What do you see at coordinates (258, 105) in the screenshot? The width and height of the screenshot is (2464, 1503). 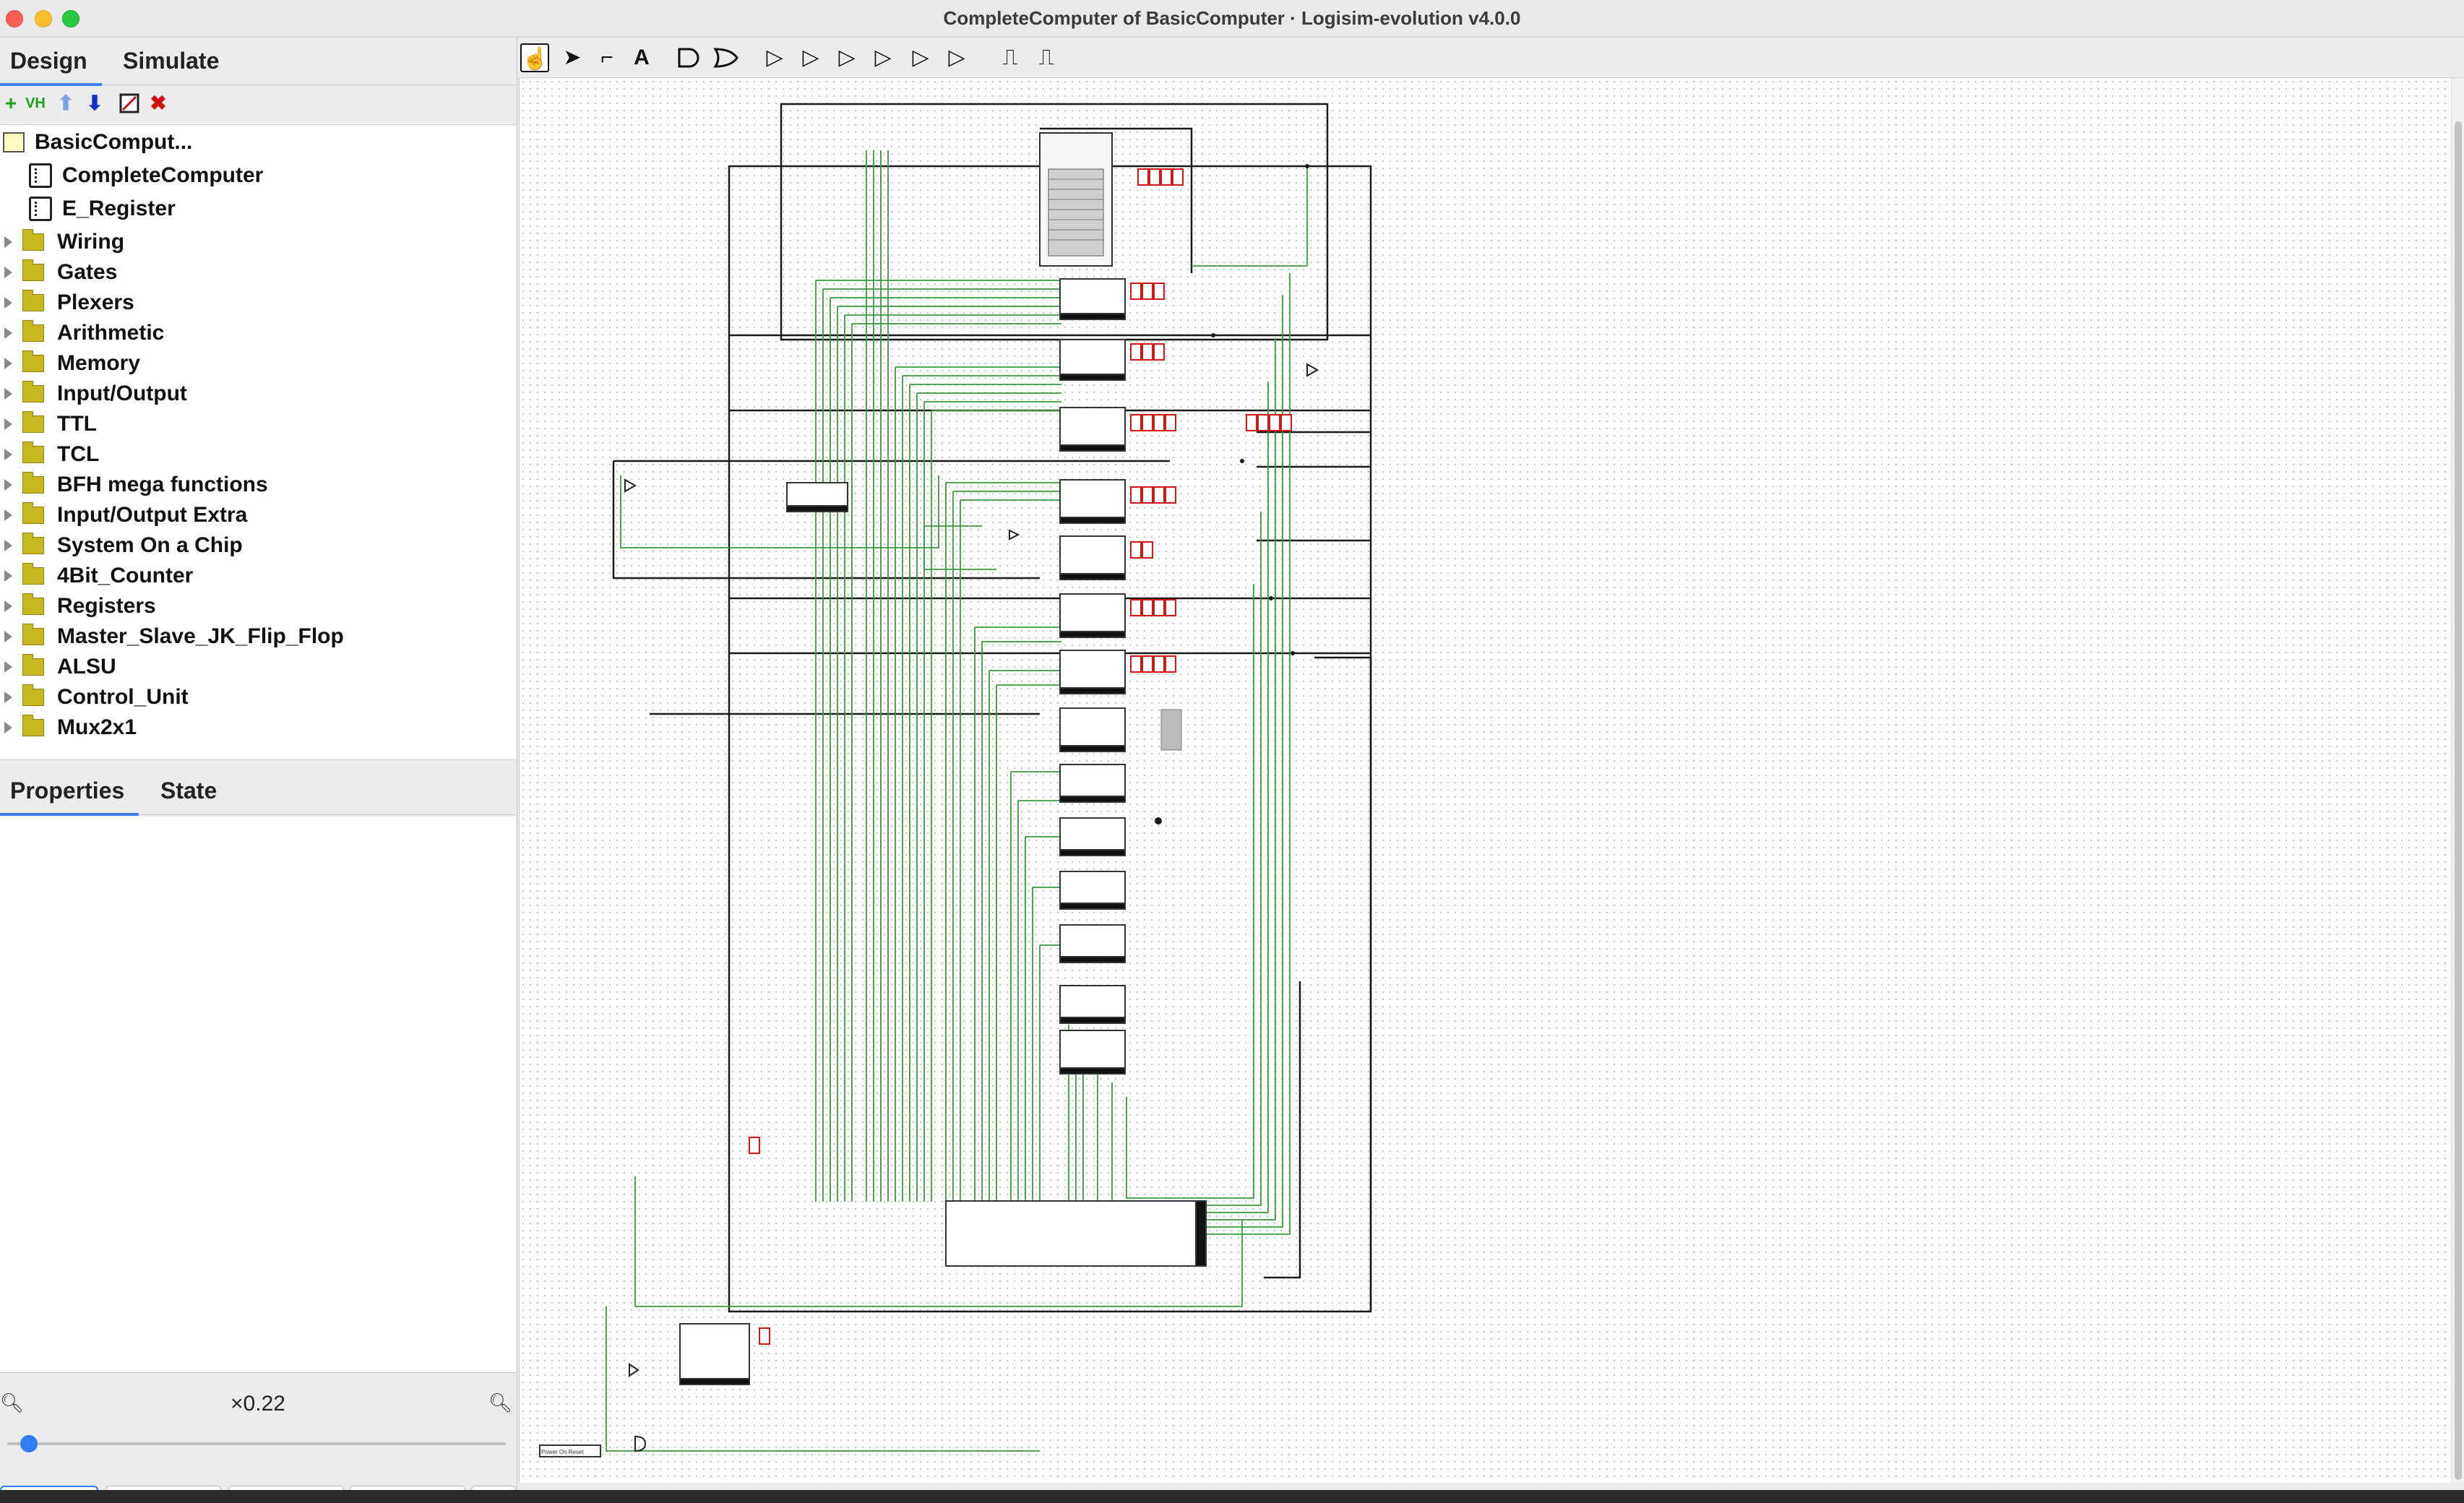 I see `tree-toolbar: + VH ⬆ ⬇ ✖` at bounding box center [258, 105].